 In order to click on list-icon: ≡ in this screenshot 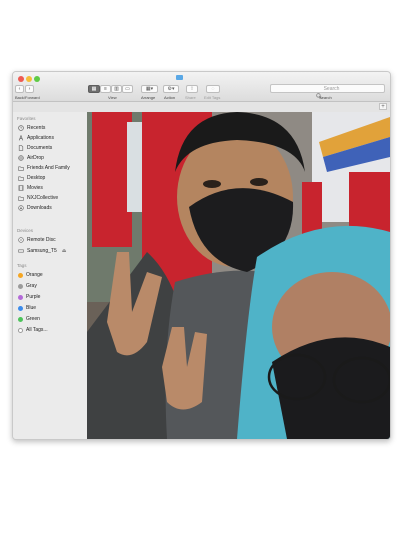, I will do `click(105, 89)`.